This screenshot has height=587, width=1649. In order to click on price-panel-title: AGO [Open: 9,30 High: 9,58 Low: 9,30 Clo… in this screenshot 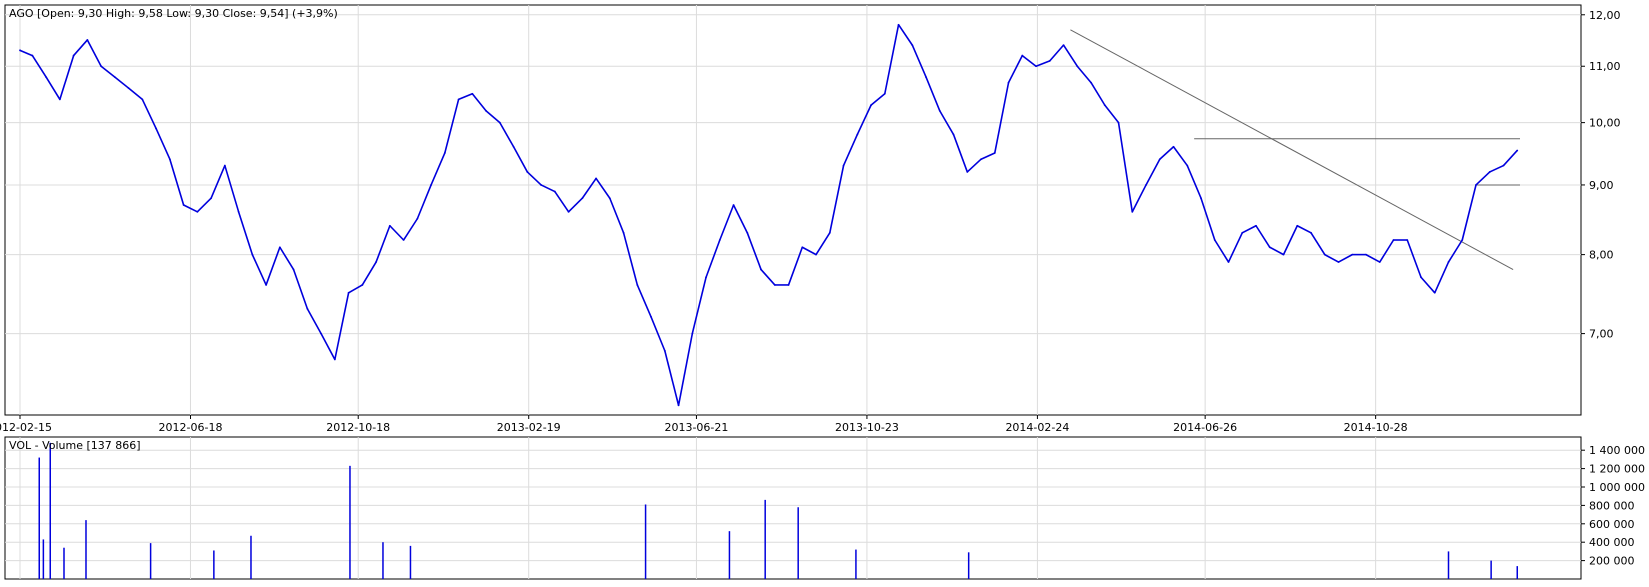, I will do `click(173, 13)`.